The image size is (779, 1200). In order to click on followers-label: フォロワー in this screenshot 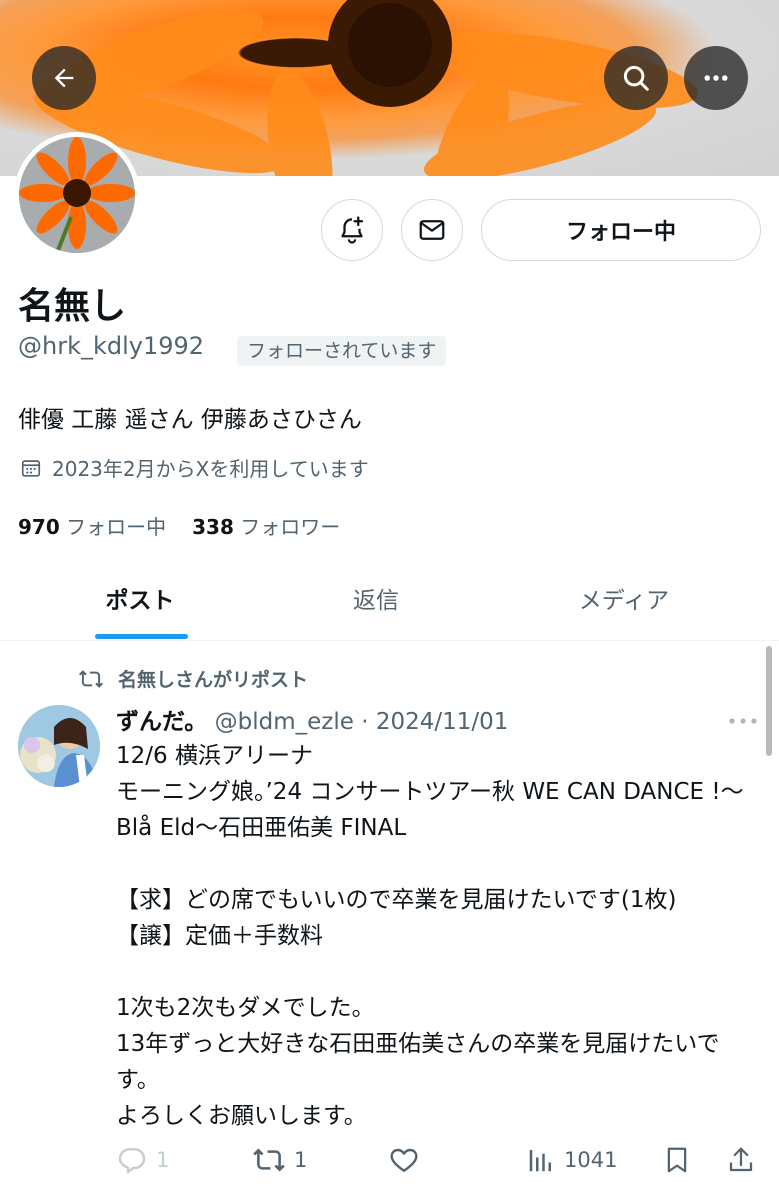, I will do `click(290, 527)`.